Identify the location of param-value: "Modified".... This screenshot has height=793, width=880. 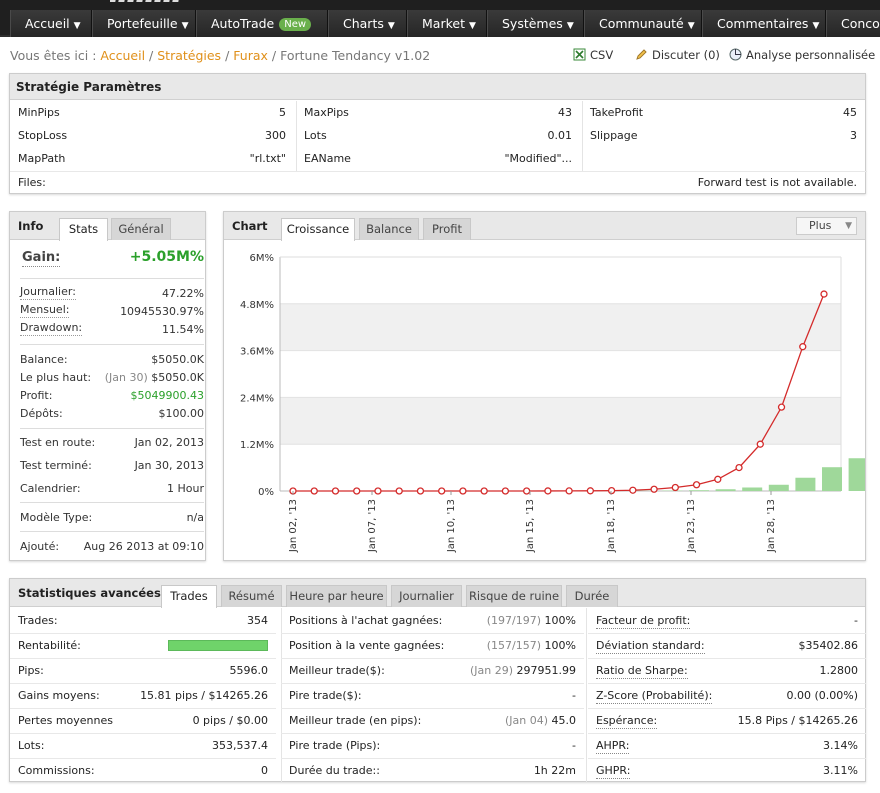
(538, 158).